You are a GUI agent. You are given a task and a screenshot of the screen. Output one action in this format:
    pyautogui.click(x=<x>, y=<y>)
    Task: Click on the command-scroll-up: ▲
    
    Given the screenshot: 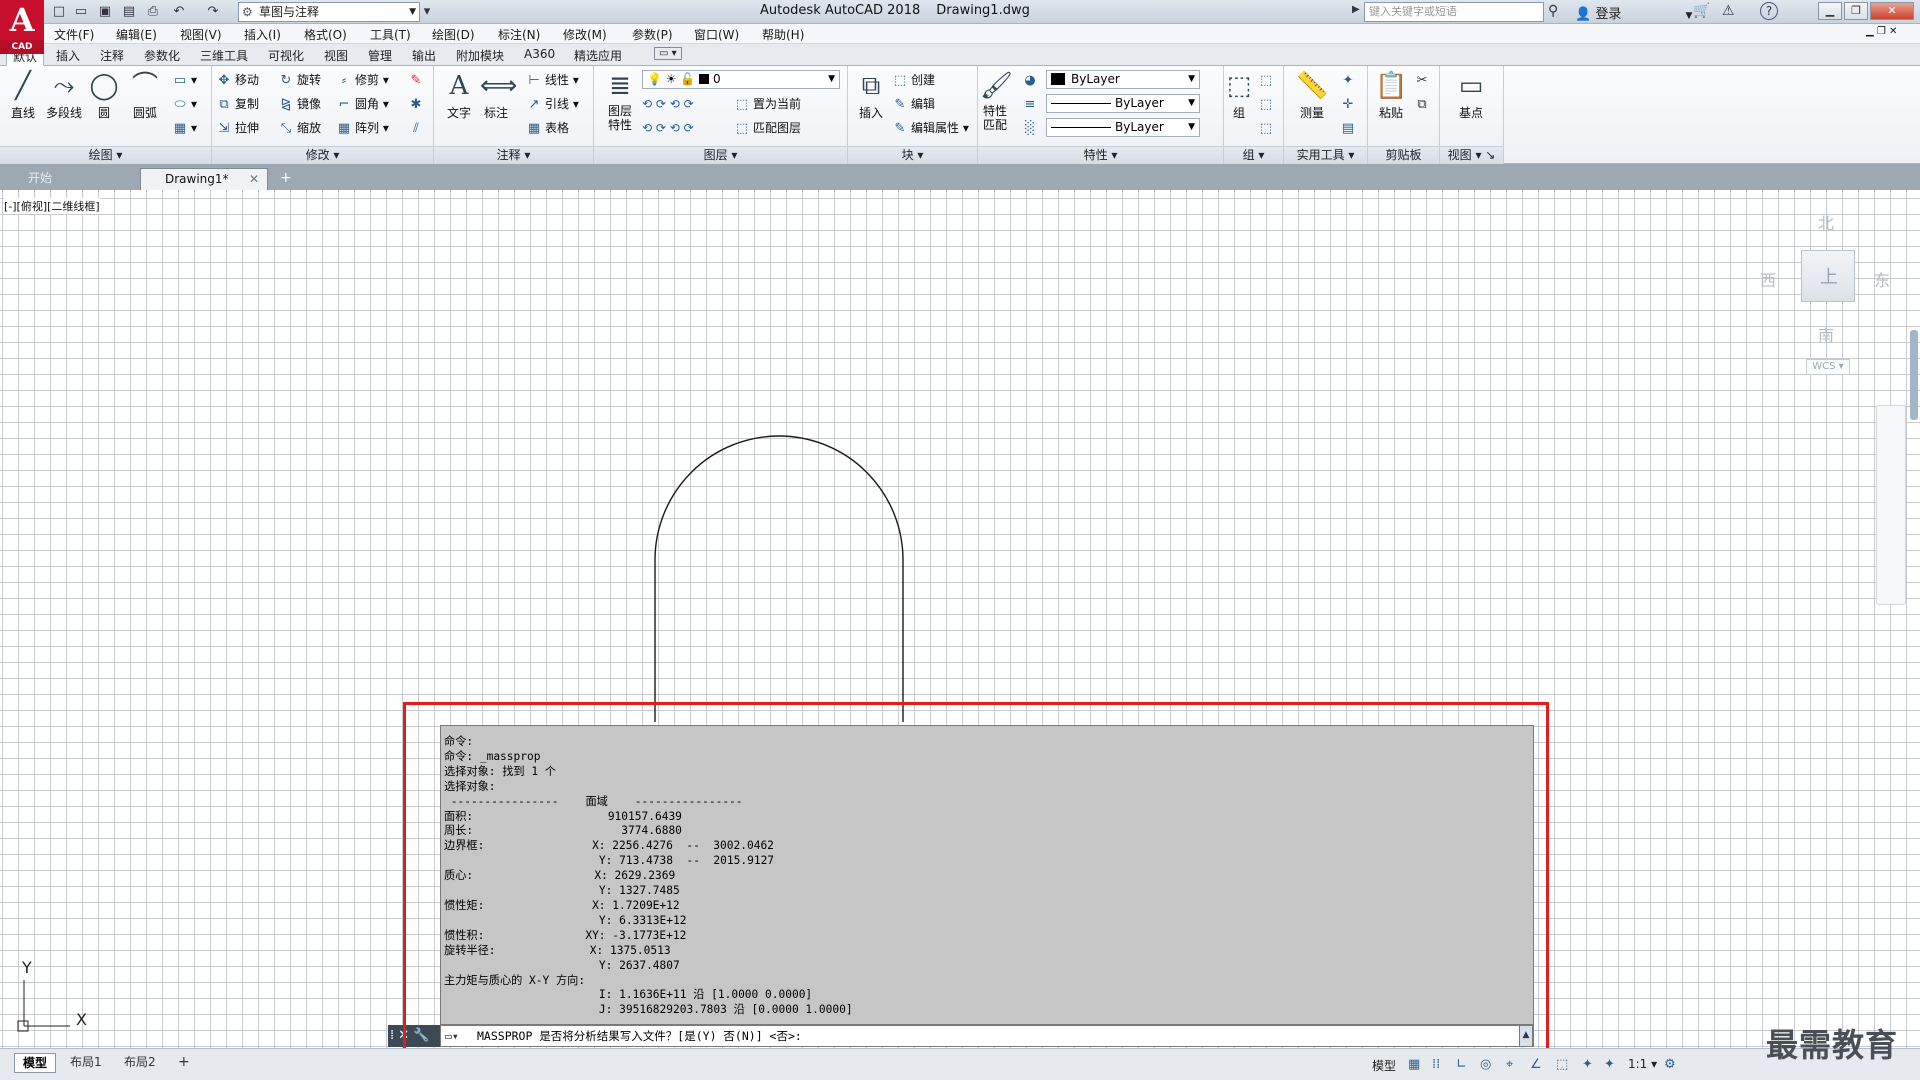 What is the action you would take?
    pyautogui.click(x=1526, y=1036)
    